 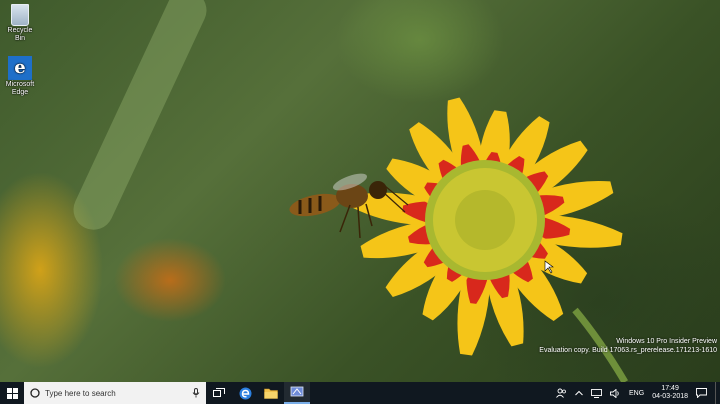 I want to click on taskbar: ENG 17:49 04-03-2018, so click(x=360, y=393).